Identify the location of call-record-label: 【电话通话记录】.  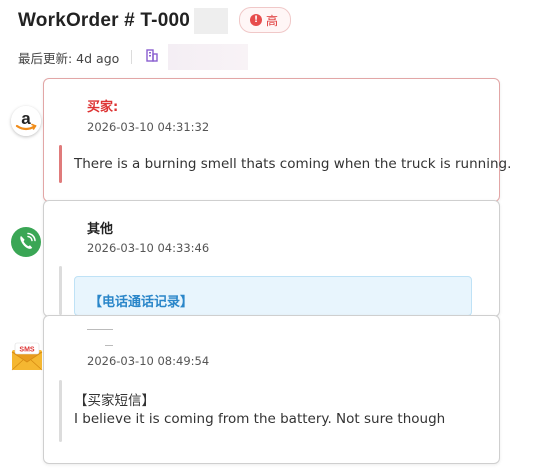
(141, 302).